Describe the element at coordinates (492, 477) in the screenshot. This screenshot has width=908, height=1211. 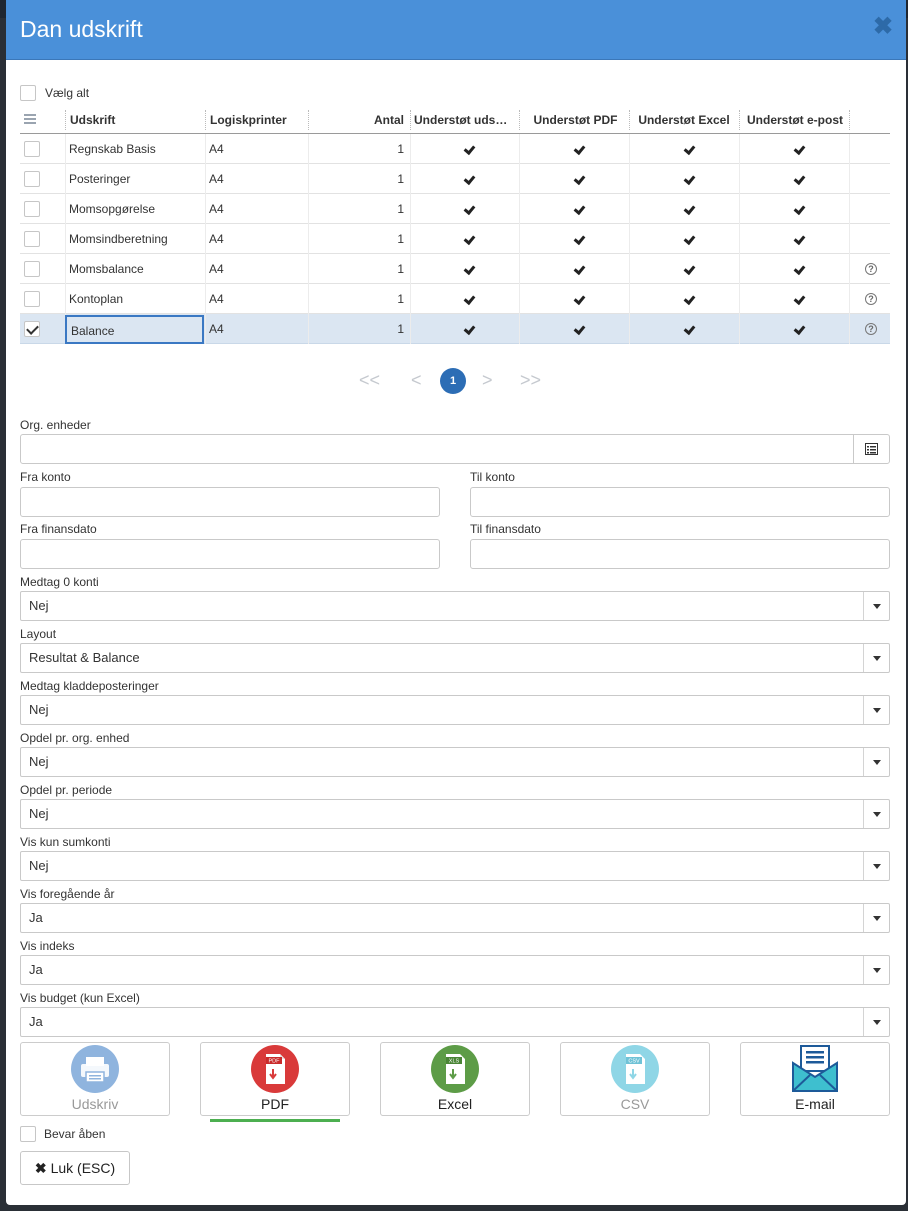
I see `til-konto-label: Til konto` at that location.